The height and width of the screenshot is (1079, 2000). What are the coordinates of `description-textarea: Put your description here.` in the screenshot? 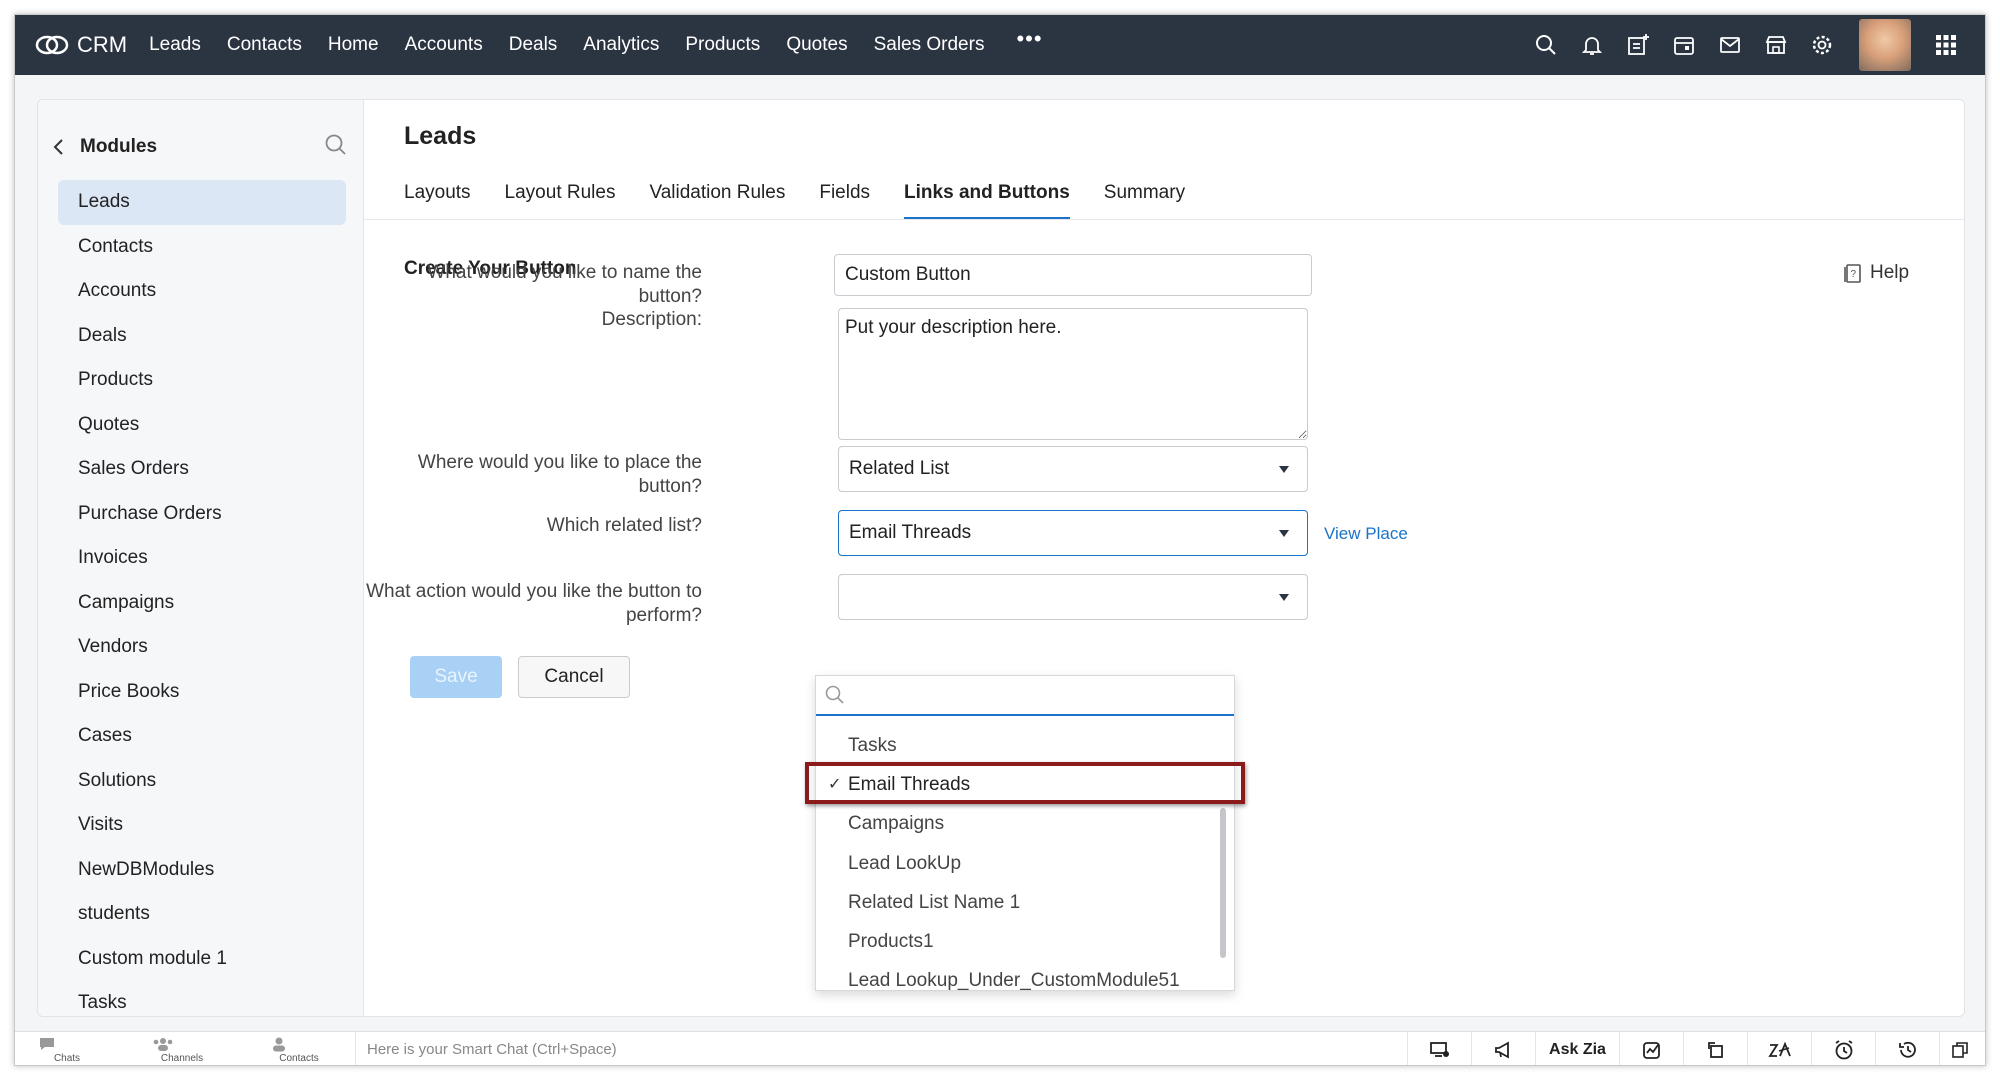 It's located at (1073, 374).